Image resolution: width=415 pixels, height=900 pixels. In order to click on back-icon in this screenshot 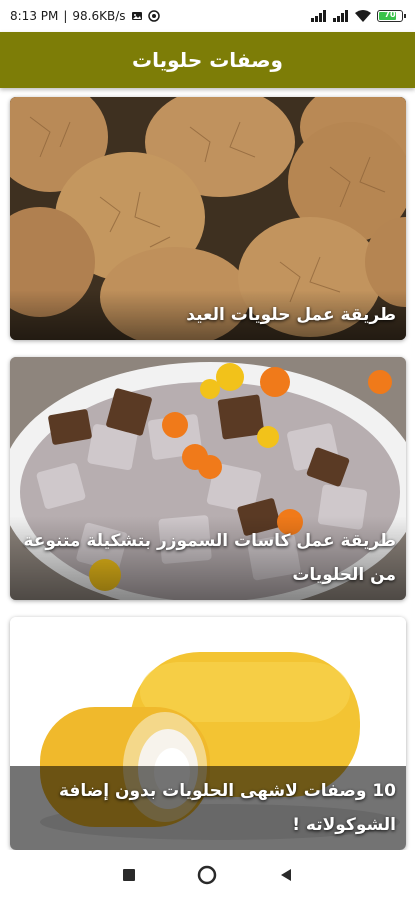, I will do `click(285, 875)`.